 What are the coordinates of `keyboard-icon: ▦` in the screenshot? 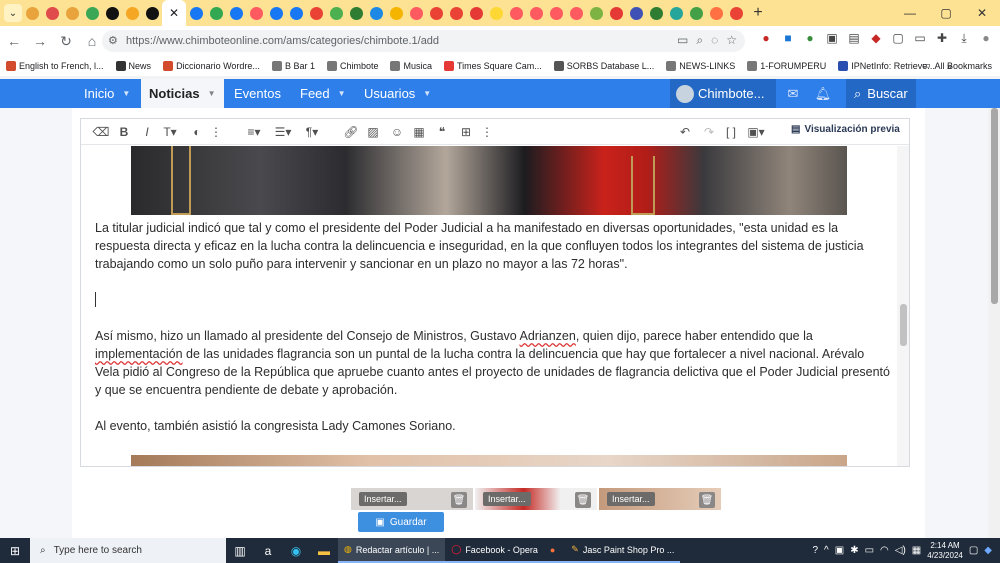 It's located at (916, 550).